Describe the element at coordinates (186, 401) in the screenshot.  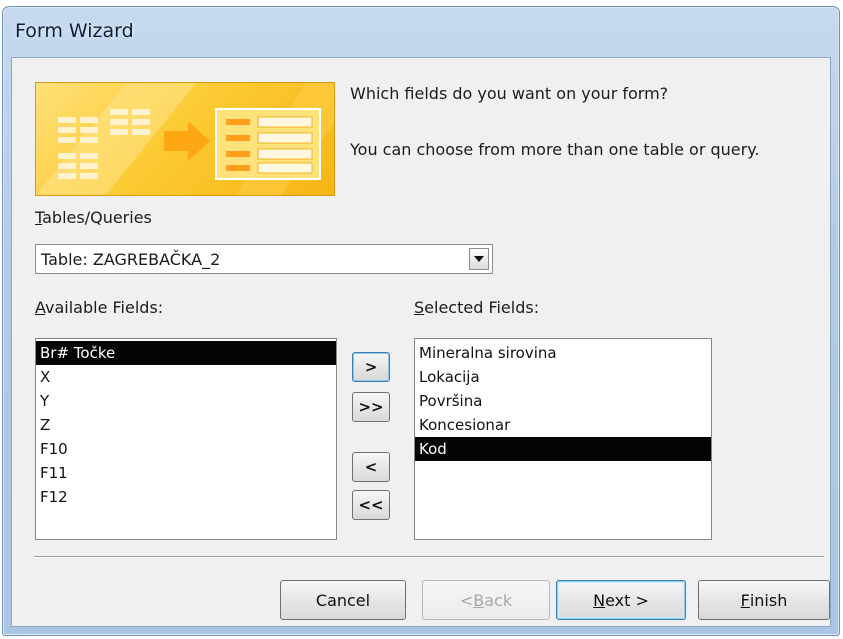
I see `list-item: Y` at that location.